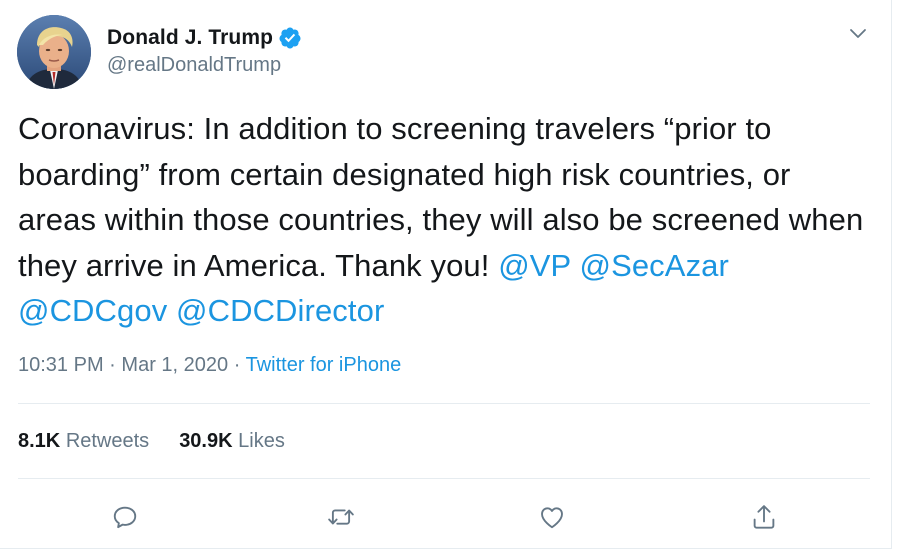 This screenshot has height=553, width=897. Describe the element at coordinates (125, 517) in the screenshot. I see `reply-icon` at that location.